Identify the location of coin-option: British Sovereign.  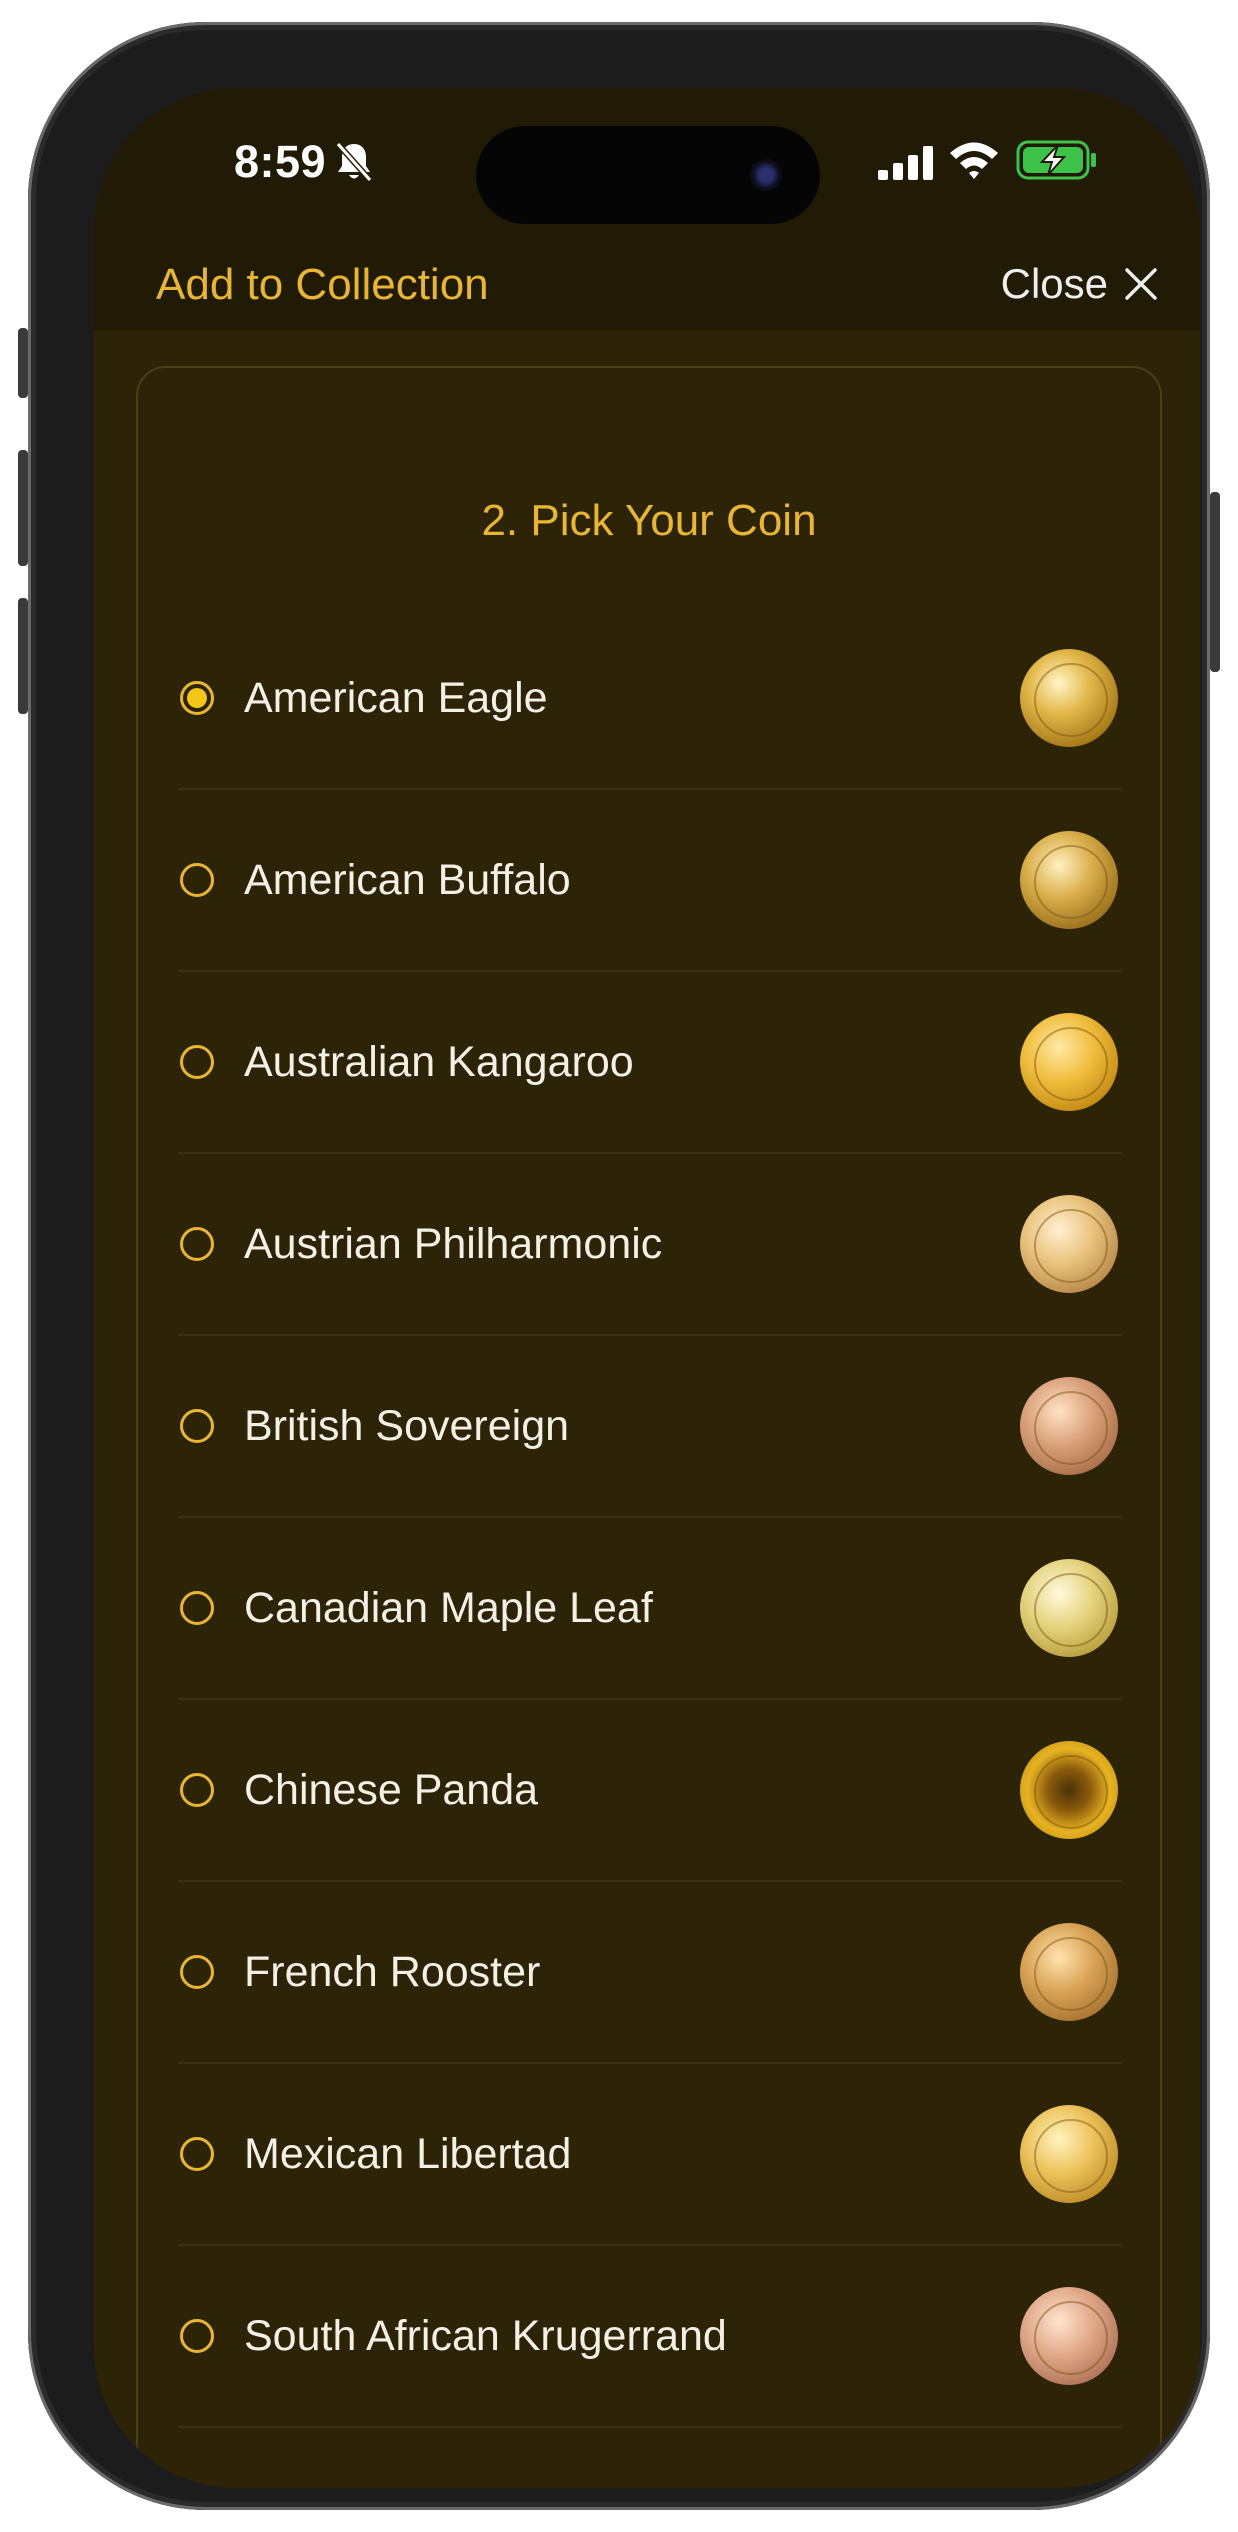
(650, 1427).